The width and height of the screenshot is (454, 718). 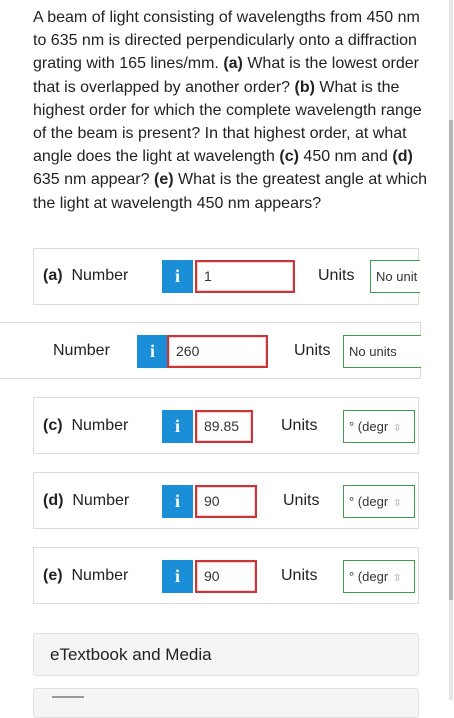 I want to click on answer-row-b: Number i 260 Units No units, so click(x=210, y=350).